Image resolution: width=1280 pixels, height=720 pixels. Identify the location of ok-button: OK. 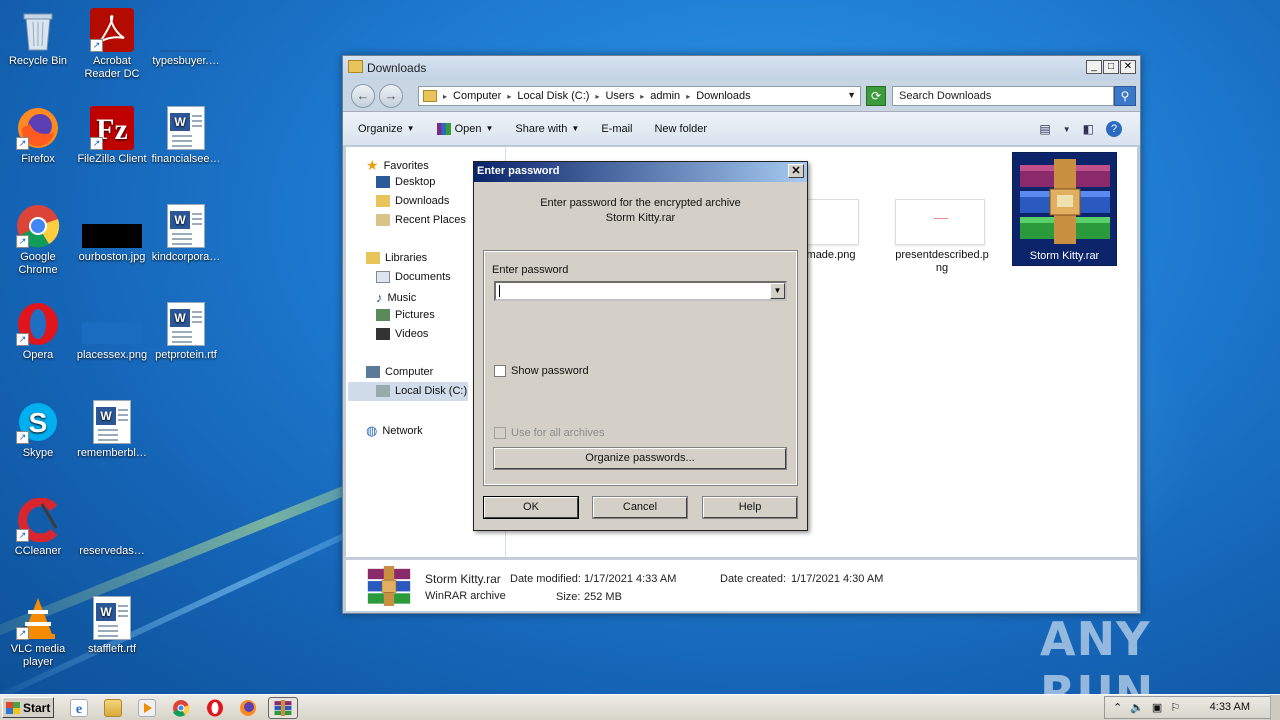
(531, 507).